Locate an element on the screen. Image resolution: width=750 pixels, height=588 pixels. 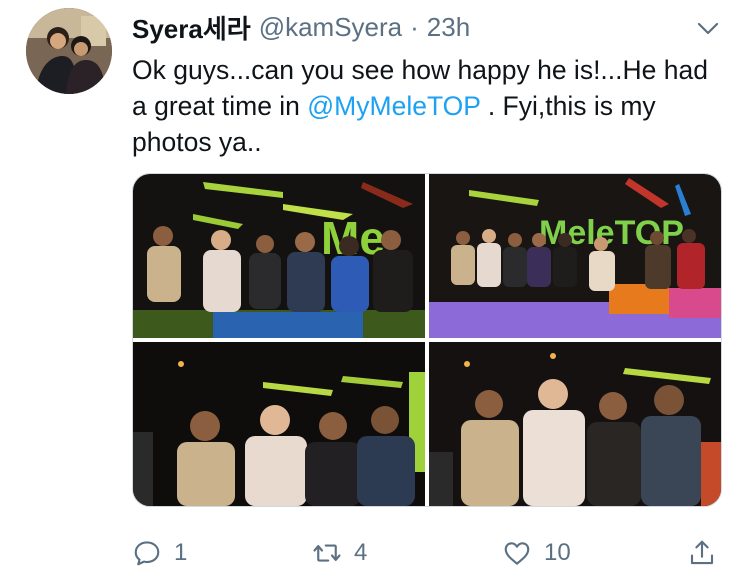
photo-1: Me is located at coordinates (279, 256).